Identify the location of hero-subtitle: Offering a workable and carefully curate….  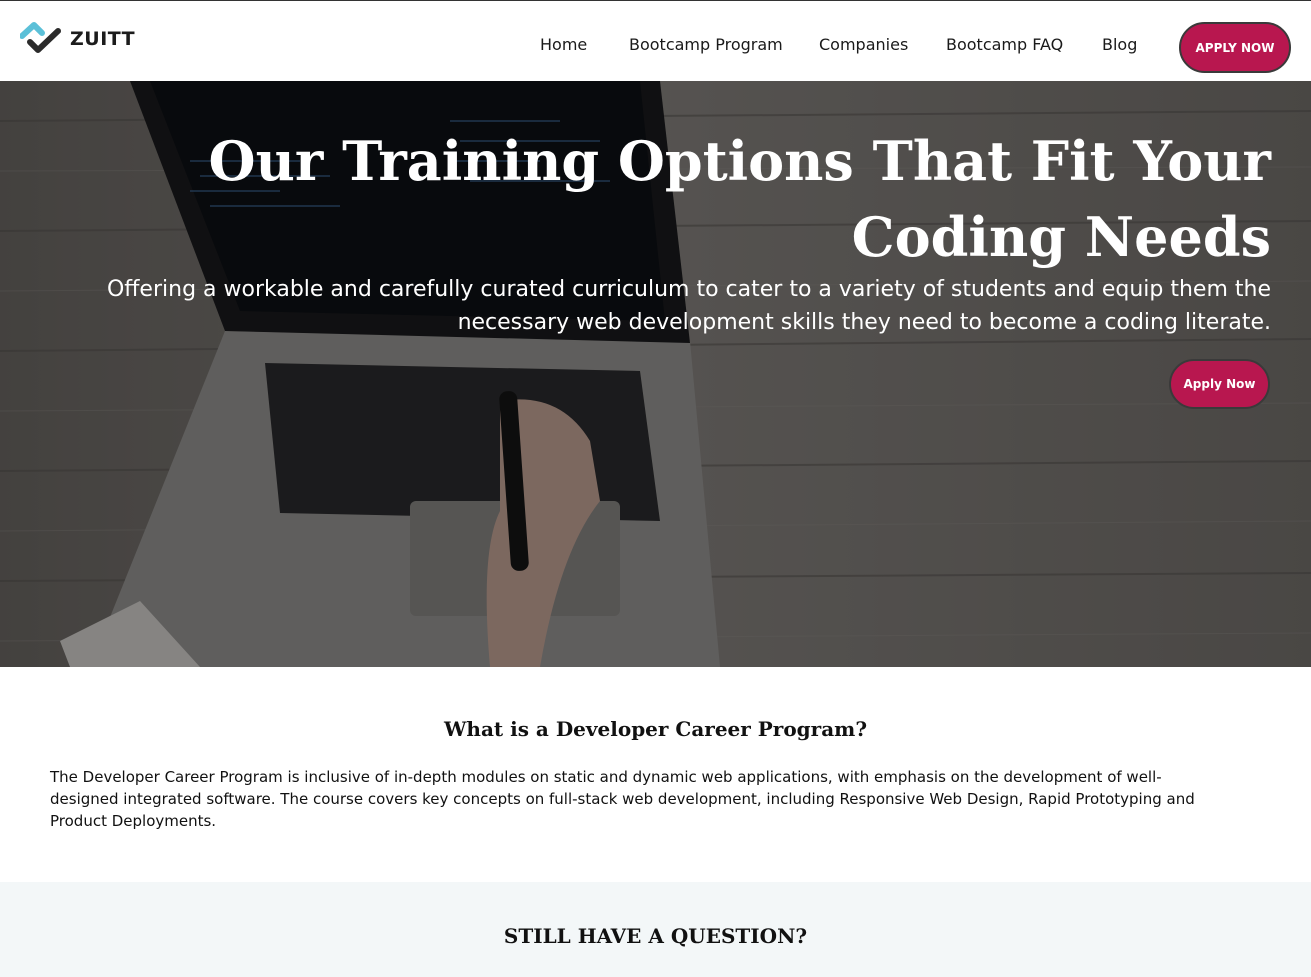
(688, 306).